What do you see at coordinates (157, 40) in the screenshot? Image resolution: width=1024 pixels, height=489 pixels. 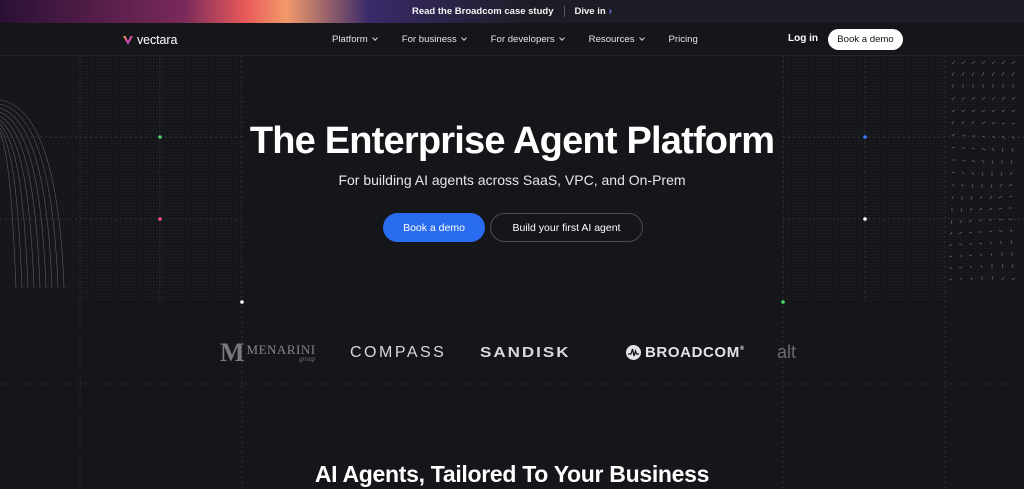 I see `brand-name: vectara` at bounding box center [157, 40].